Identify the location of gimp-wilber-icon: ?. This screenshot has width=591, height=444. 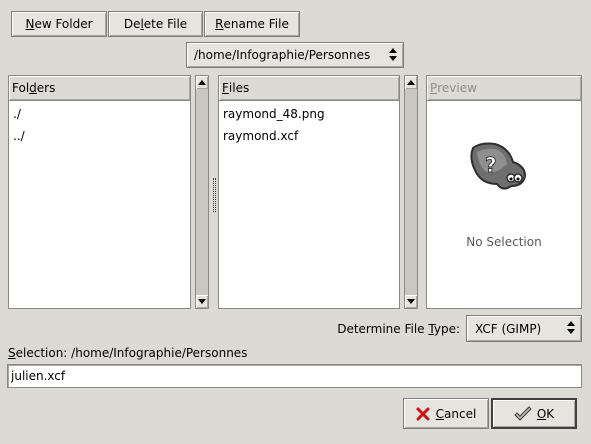
(498, 166).